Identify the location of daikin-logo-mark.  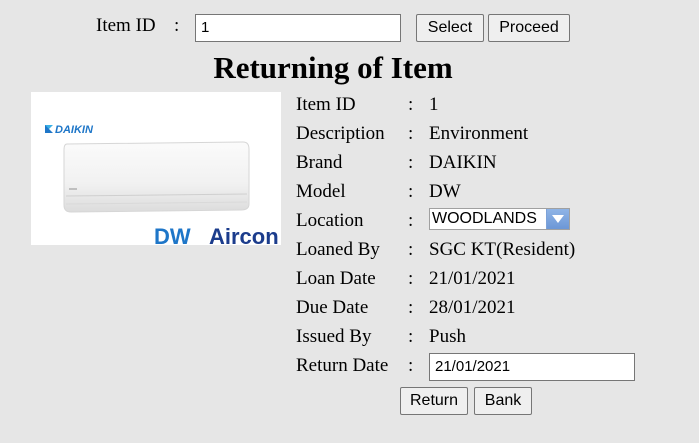
(49, 129).